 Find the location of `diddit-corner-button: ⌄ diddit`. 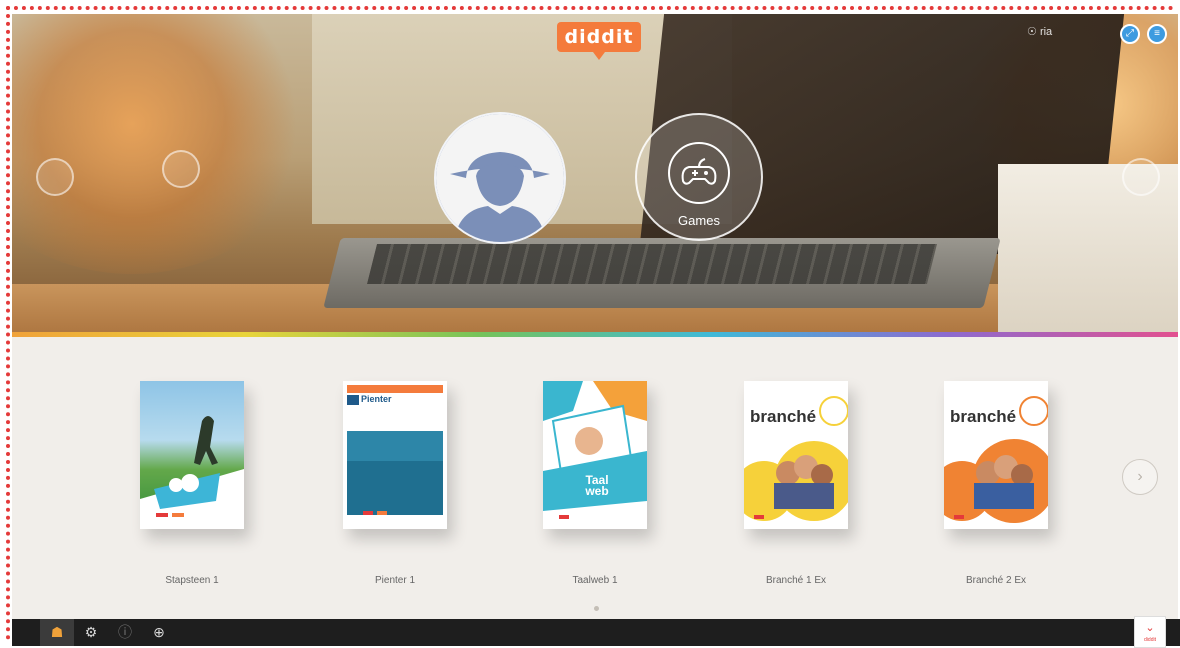

diddit-corner-button: ⌄ diddit is located at coordinates (1150, 632).